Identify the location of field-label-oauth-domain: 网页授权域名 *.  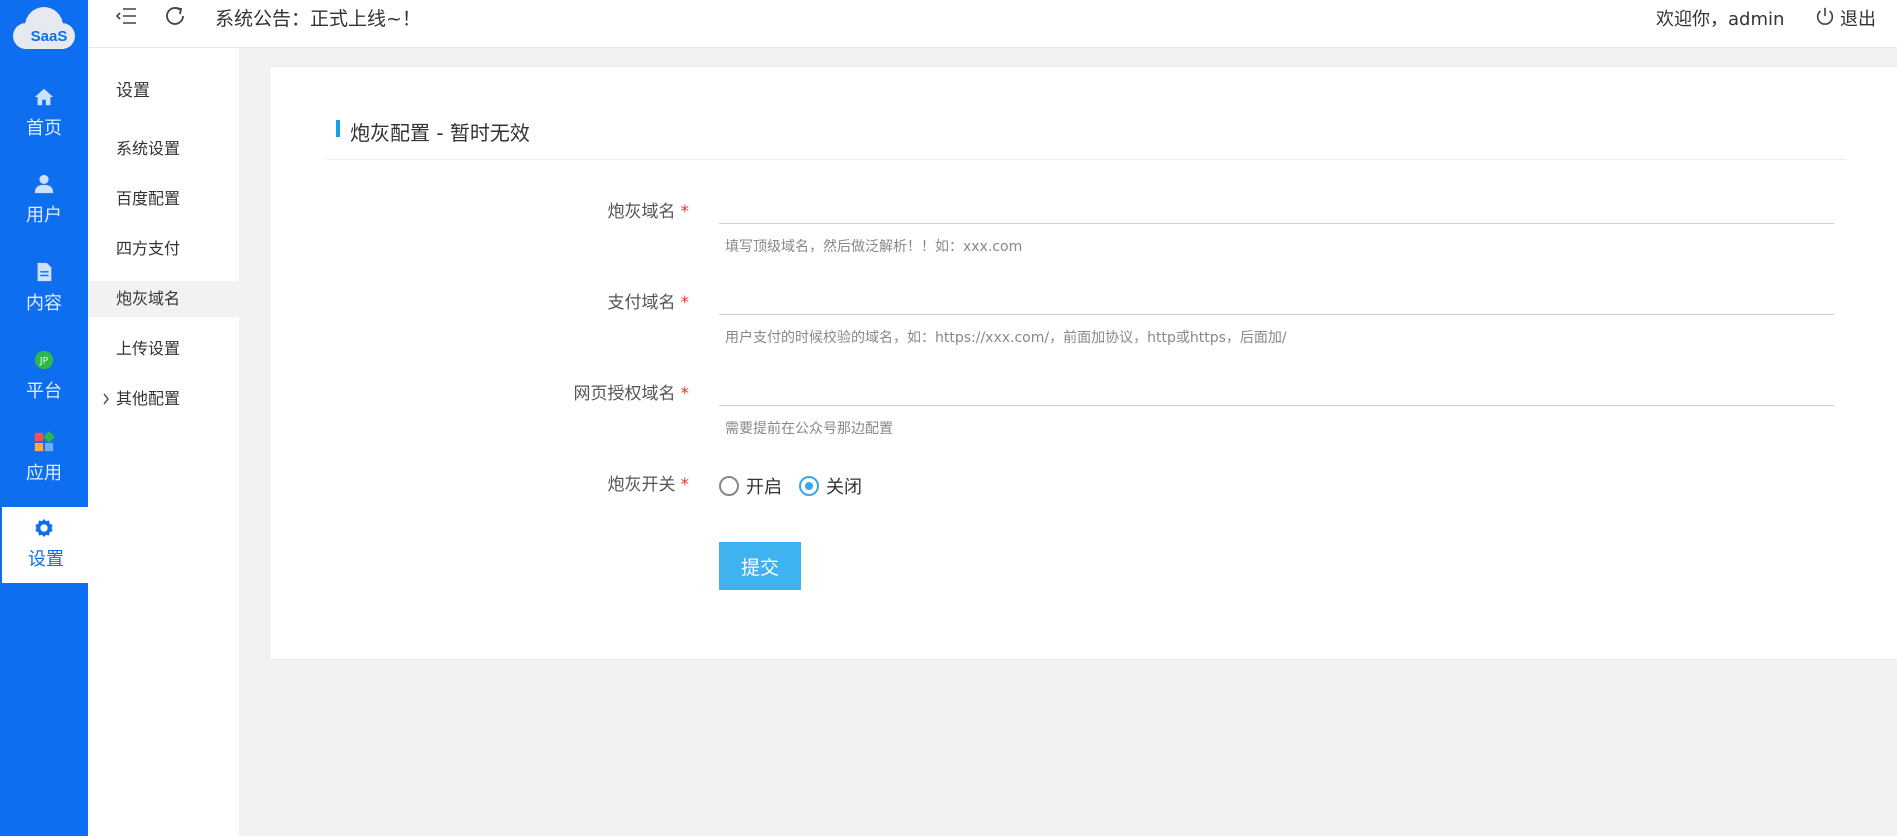
(631, 394).